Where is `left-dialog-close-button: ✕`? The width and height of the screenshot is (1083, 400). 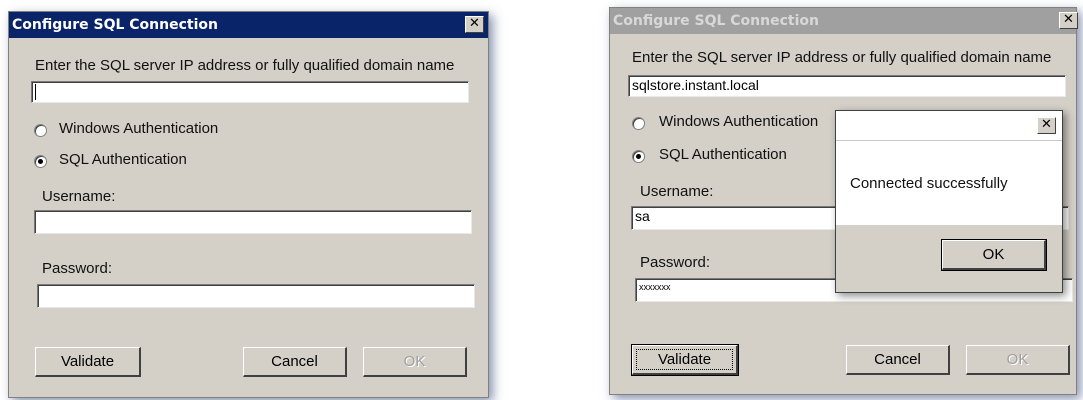
left-dialog-close-button: ✕ is located at coordinates (474, 24).